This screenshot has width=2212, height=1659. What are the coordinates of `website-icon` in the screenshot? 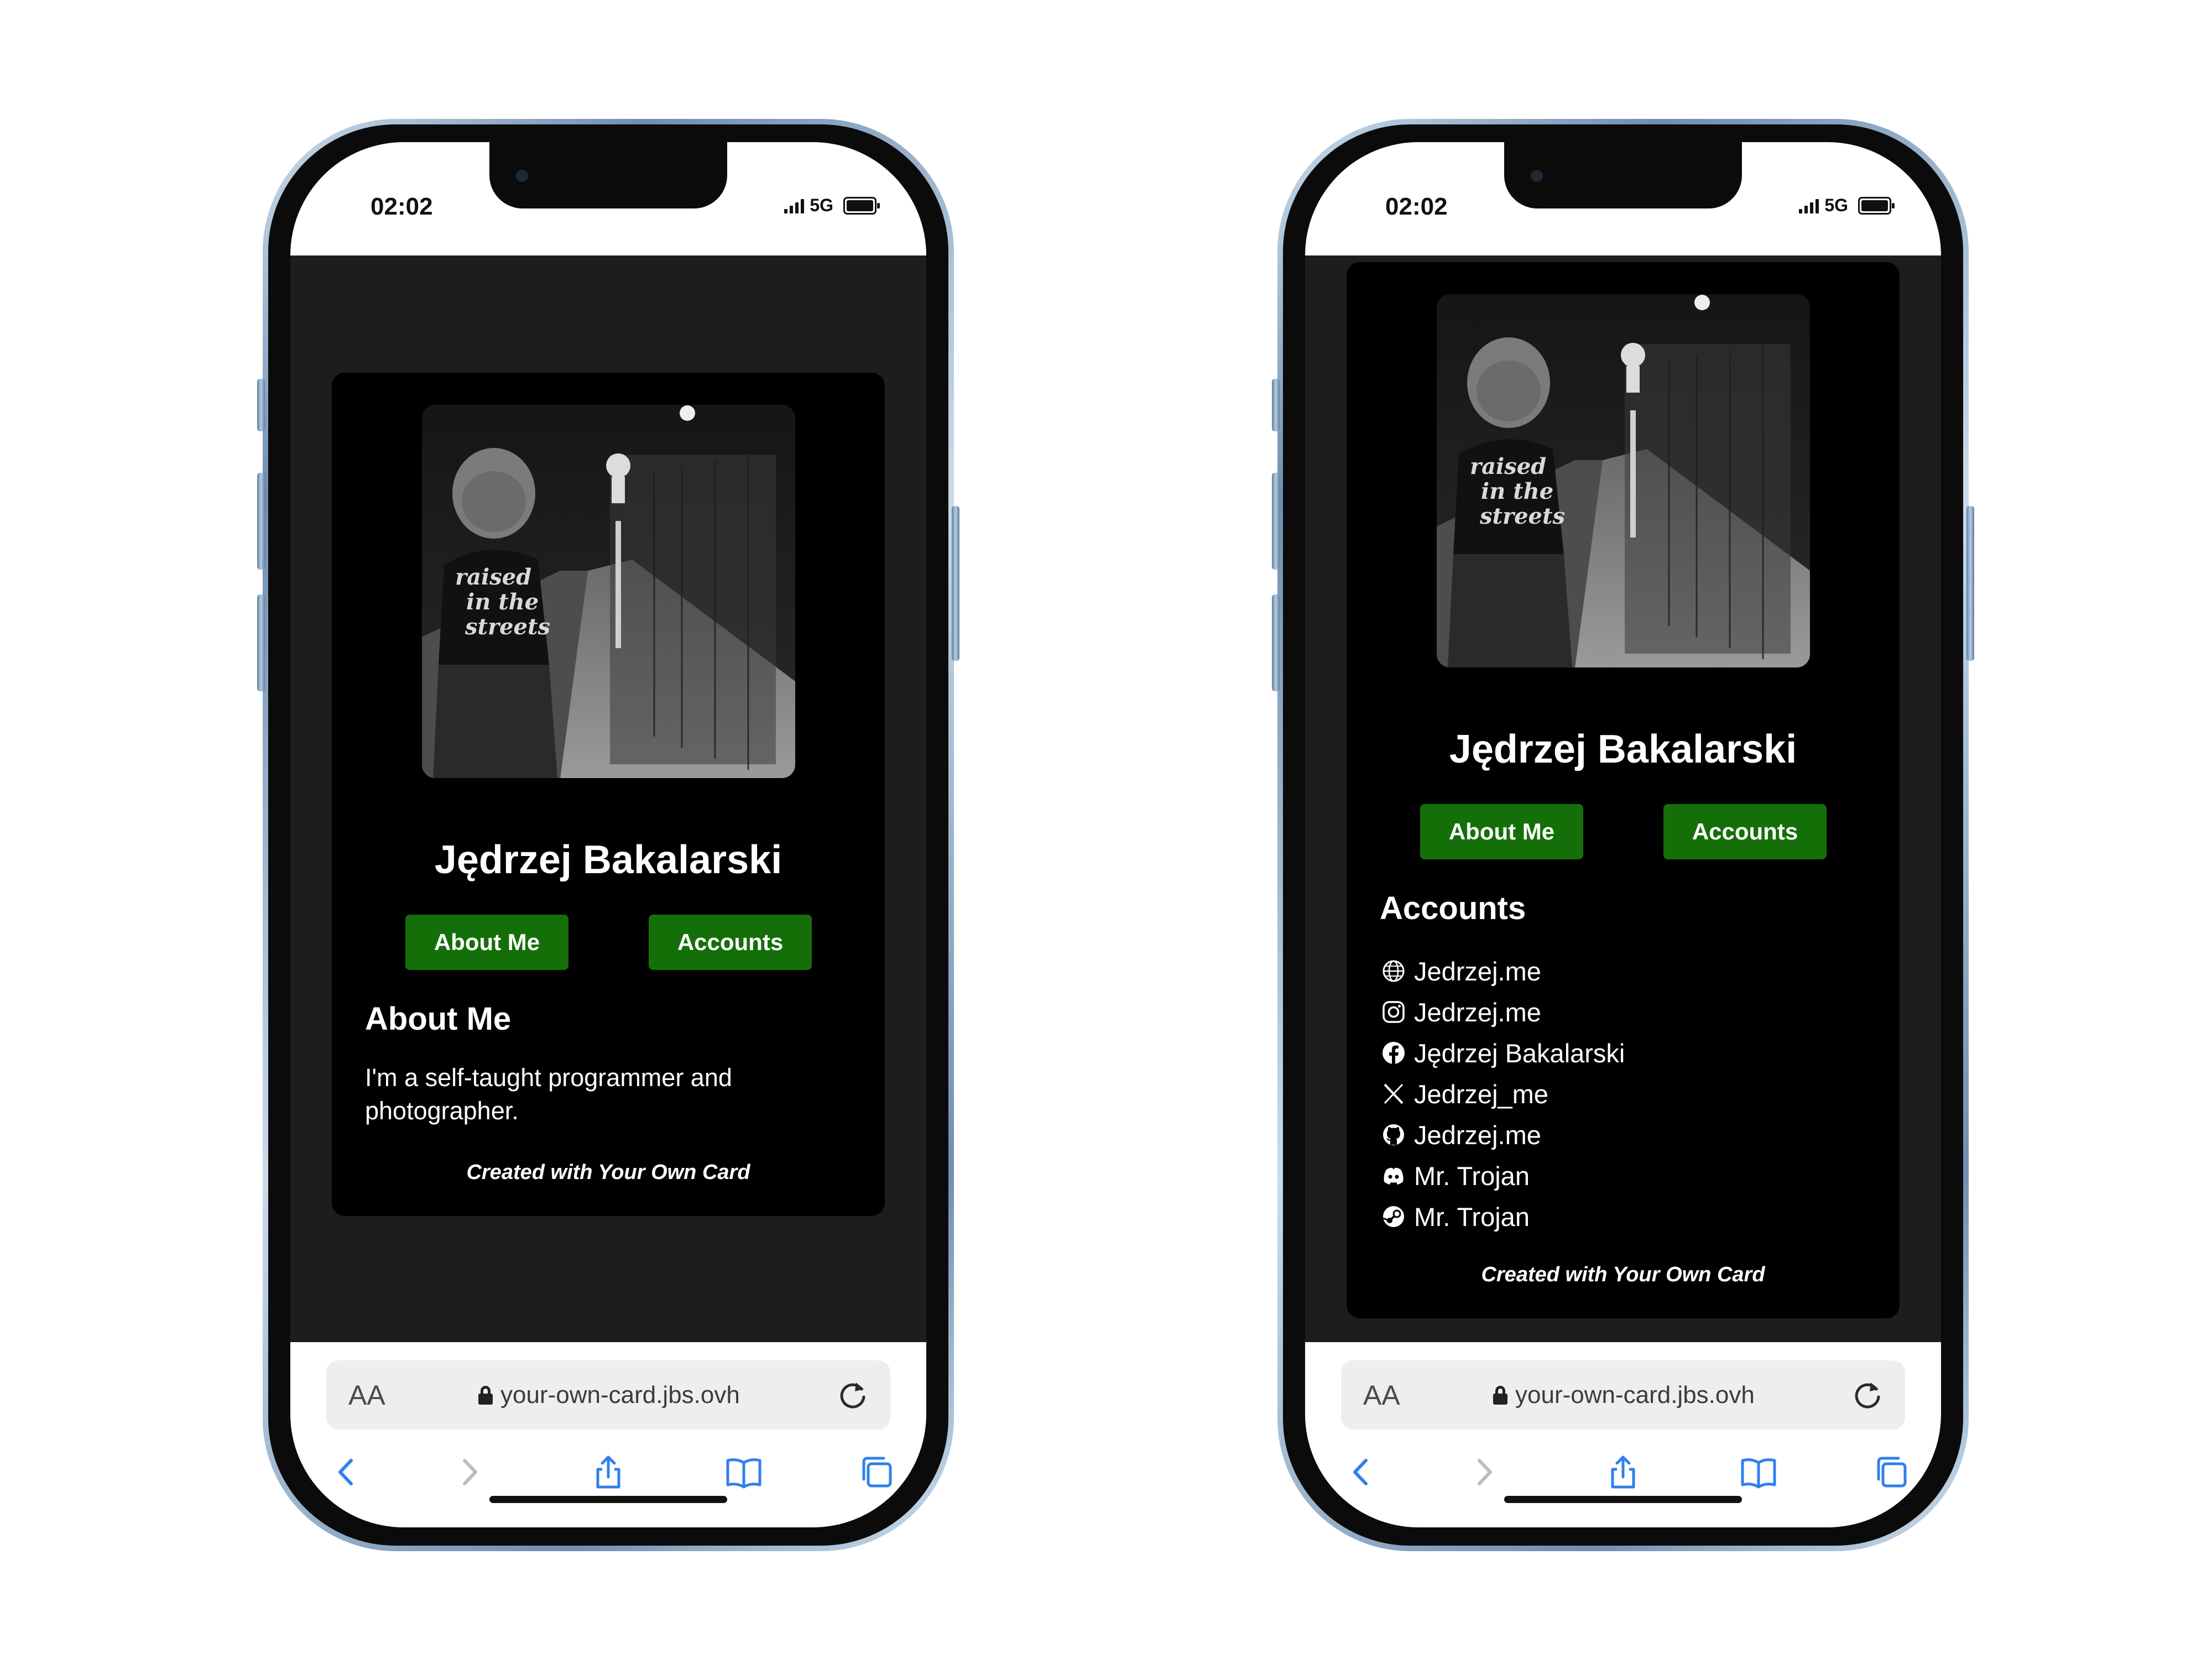 It's located at (1394, 971).